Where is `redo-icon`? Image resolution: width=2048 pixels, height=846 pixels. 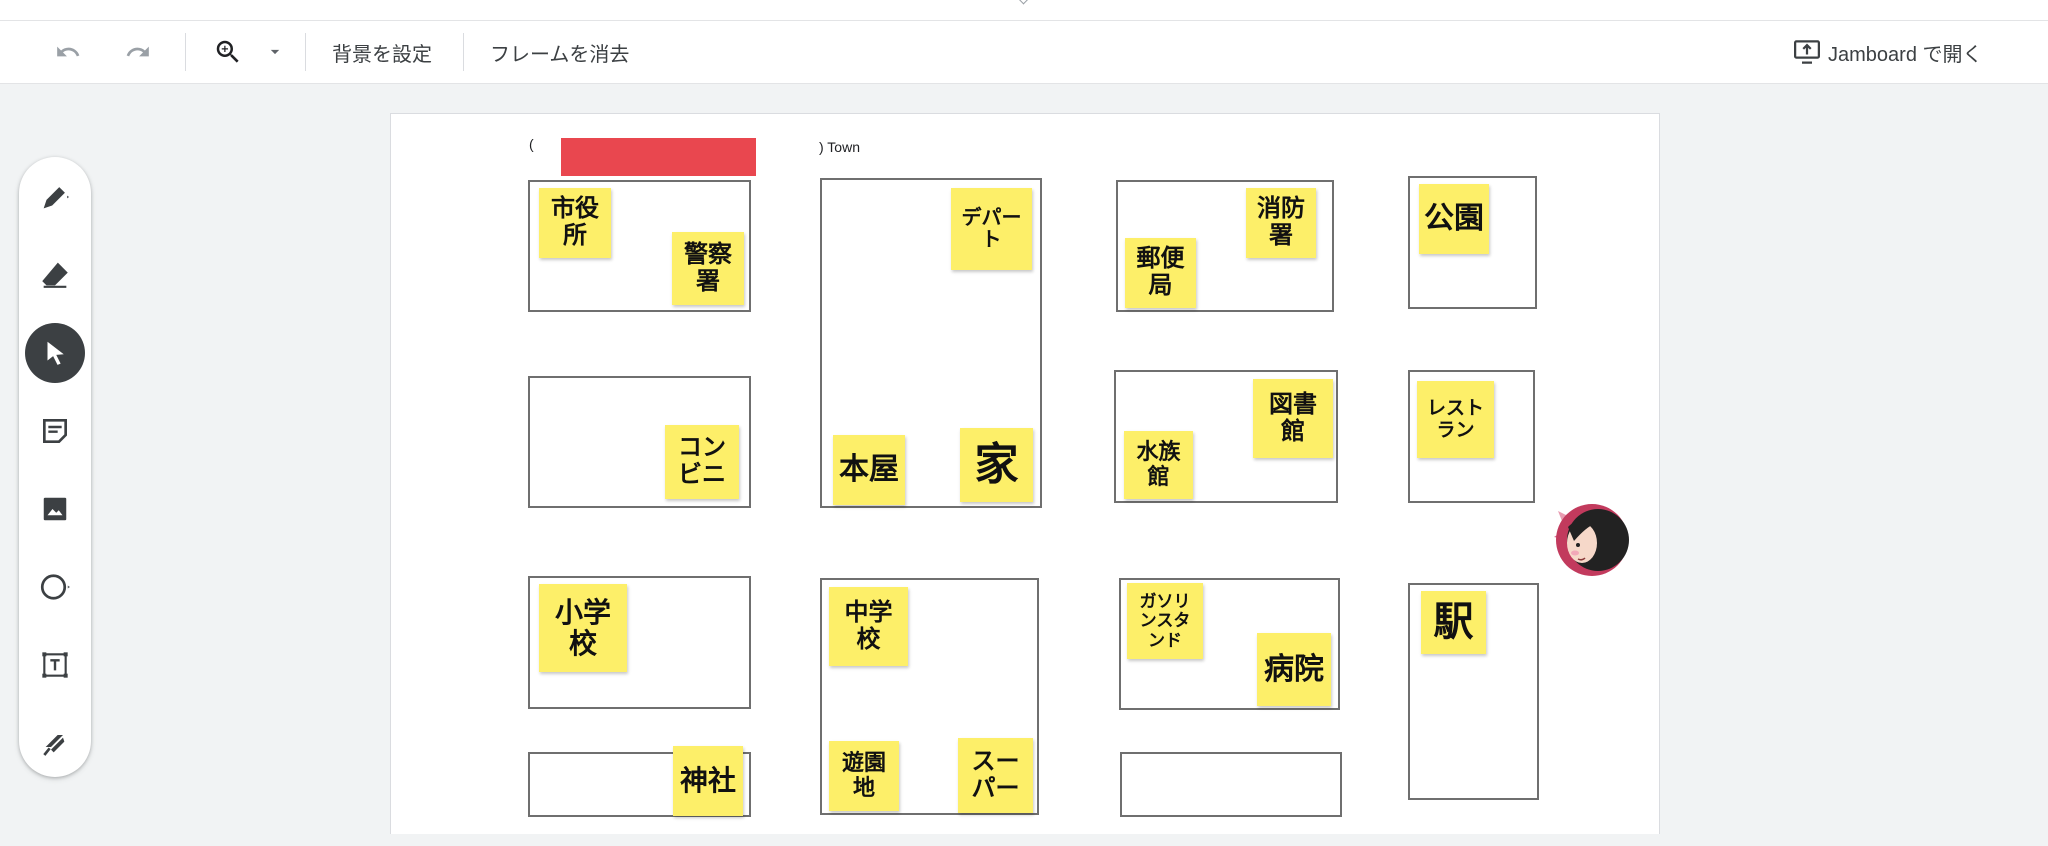 redo-icon is located at coordinates (137, 51).